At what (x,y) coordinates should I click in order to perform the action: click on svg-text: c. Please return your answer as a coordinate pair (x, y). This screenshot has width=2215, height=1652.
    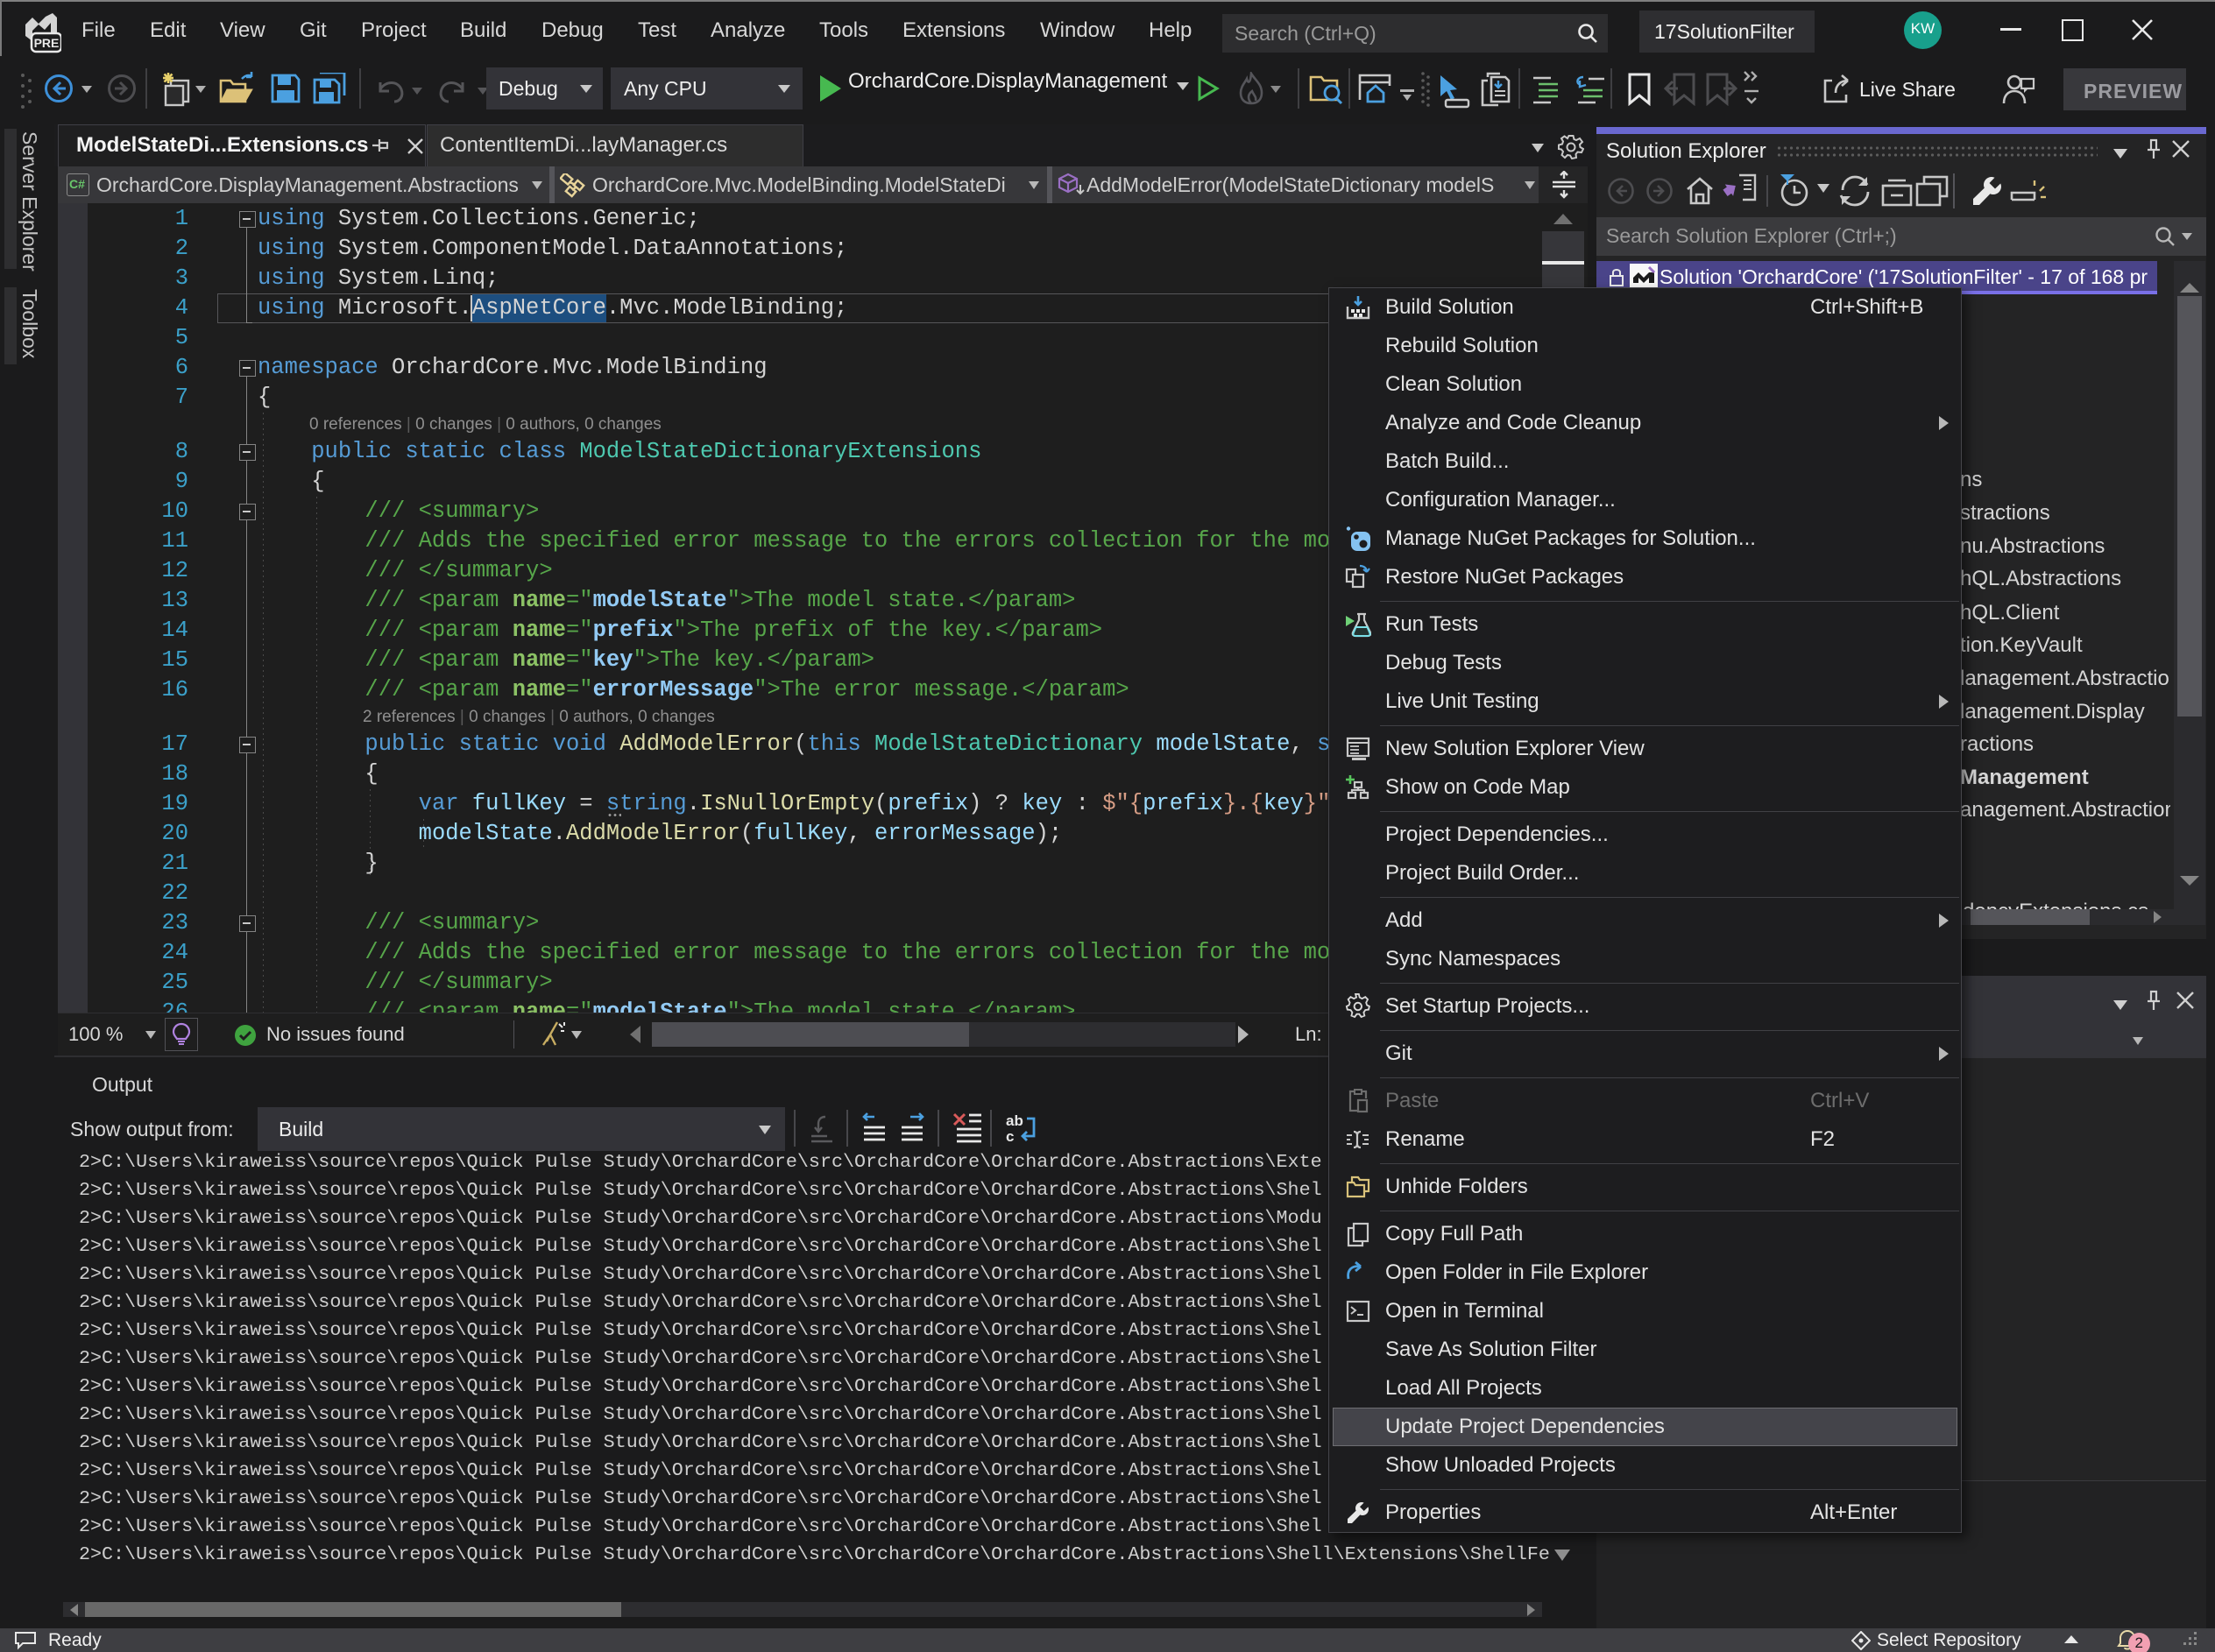
    Looking at the image, I should click on (1010, 1136).